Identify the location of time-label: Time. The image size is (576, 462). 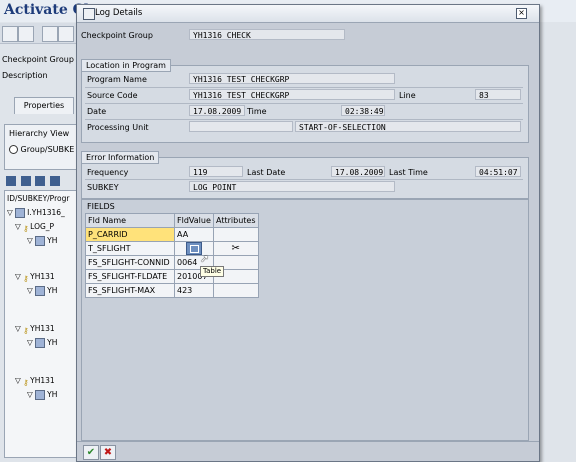
(257, 111).